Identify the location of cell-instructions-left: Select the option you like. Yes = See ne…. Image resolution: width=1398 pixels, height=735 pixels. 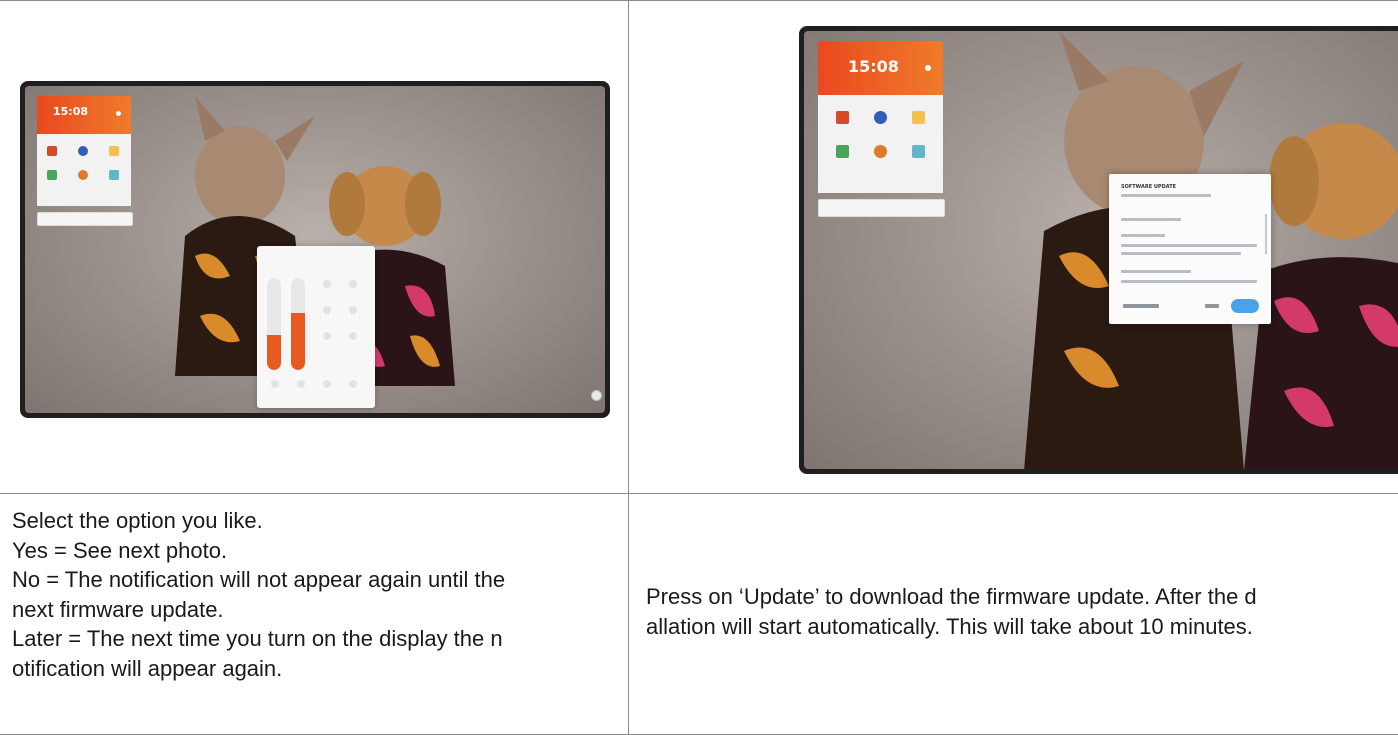
(319, 619).